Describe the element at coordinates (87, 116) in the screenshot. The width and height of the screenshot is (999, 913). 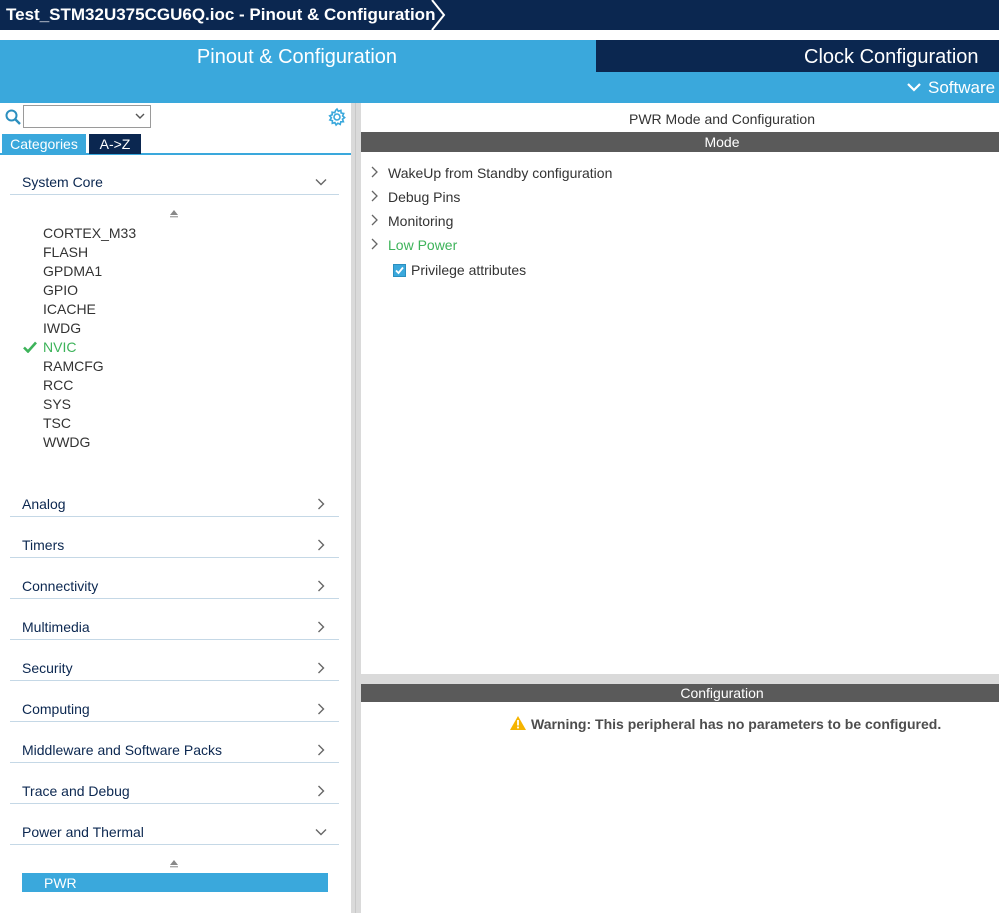
I see `search-combobox` at that location.